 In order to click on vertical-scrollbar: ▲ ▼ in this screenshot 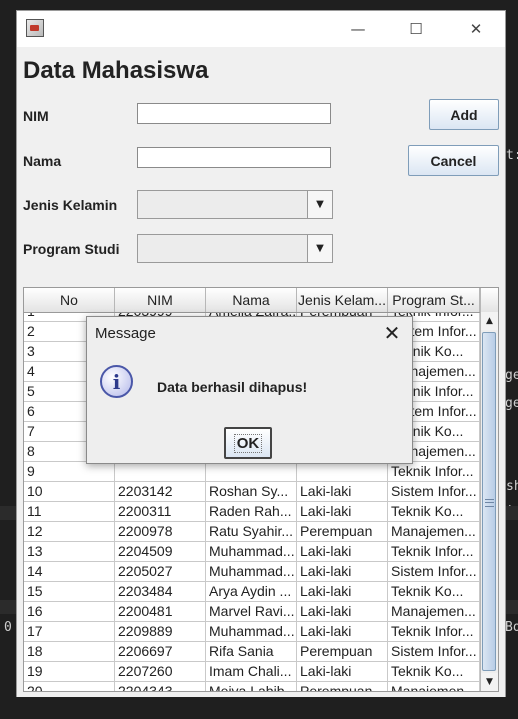, I will do `click(489, 501)`.